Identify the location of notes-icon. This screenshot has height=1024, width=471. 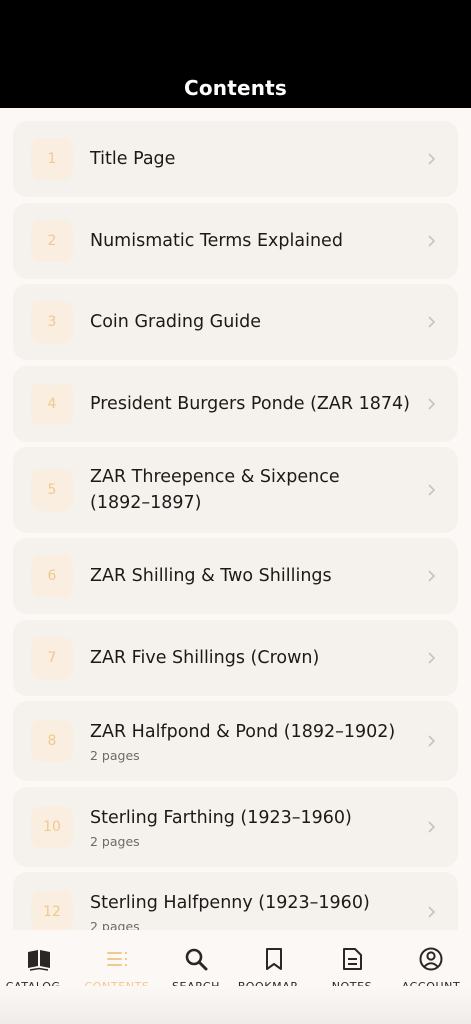
(352, 959).